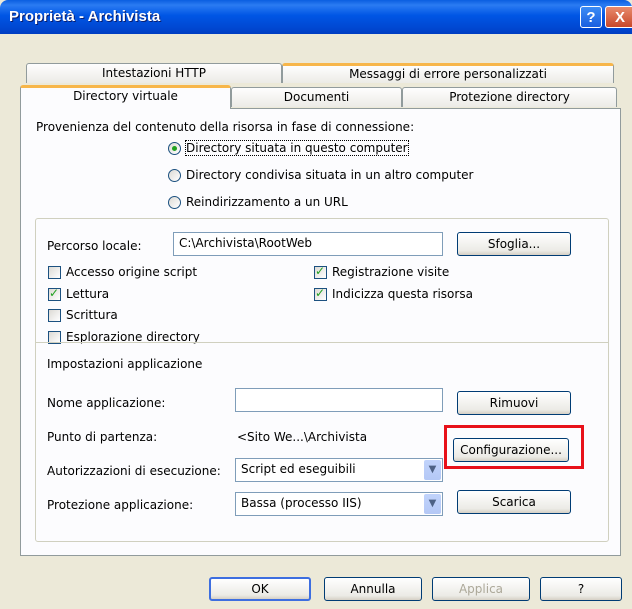  Describe the element at coordinates (316, 17) in the screenshot. I see `title-bar: Proprietà - Archivista ? X` at that location.